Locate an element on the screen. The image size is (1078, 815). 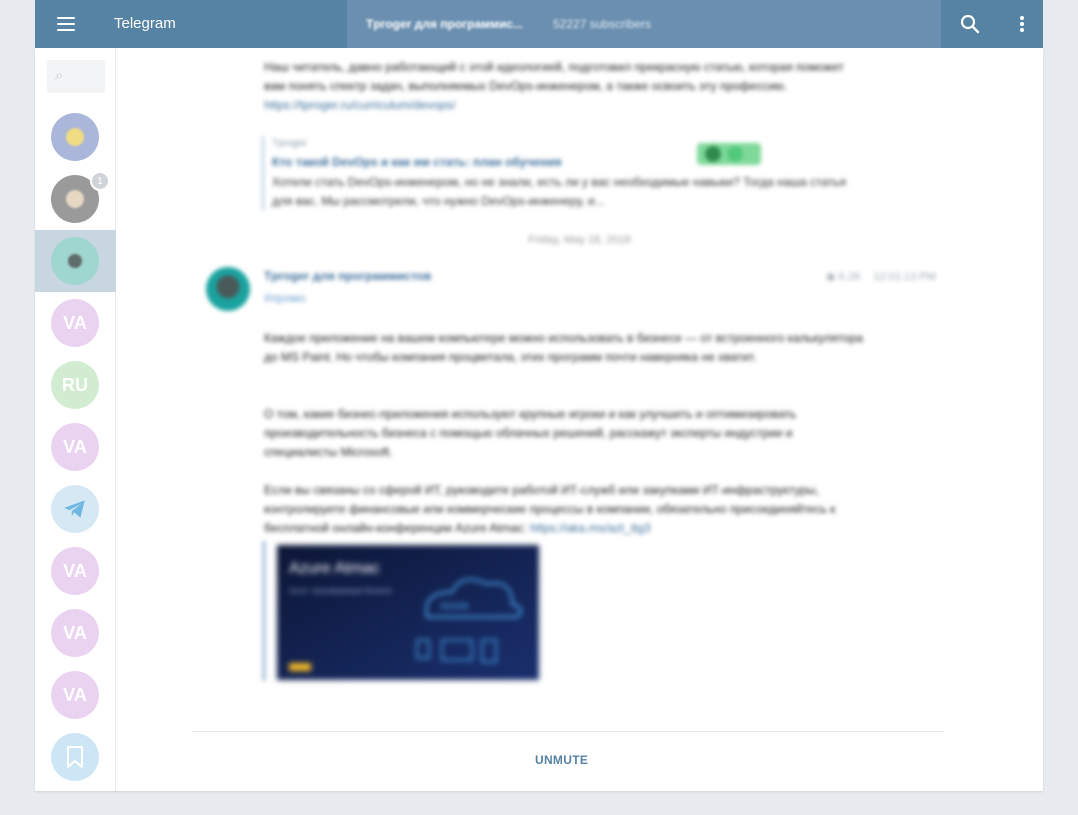
chat-list-sidebar: ⌕ 1 VA RU VA VA VA VA is located at coordinates (75, 419).